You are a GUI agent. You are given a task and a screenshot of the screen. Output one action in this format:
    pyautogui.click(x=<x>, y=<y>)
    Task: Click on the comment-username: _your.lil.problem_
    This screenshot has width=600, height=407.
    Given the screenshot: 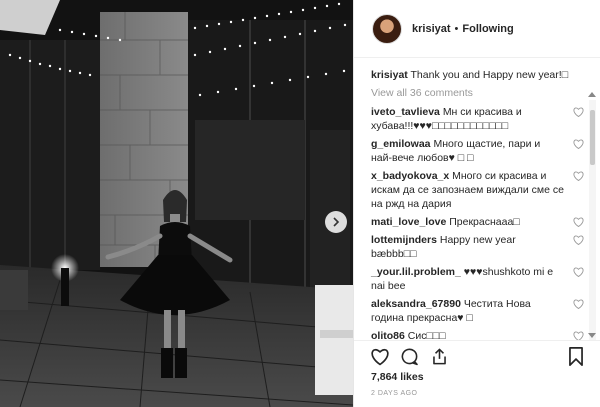 What is the action you would take?
    pyautogui.click(x=416, y=272)
    